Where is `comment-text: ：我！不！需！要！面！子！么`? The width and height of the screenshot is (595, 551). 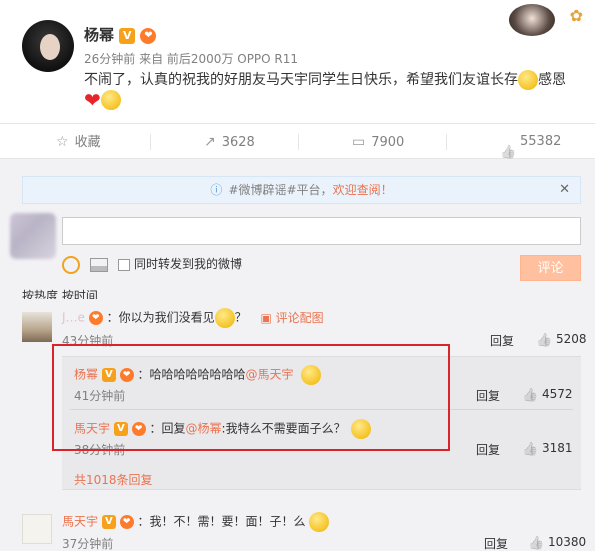
comment-text: ：我！不！需！要！面！子！么 is located at coordinates (221, 521).